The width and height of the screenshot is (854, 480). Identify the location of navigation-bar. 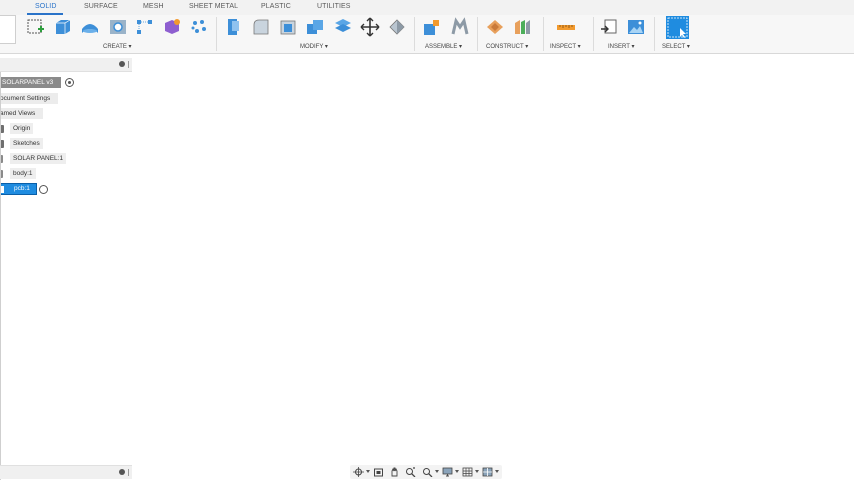
(426, 472).